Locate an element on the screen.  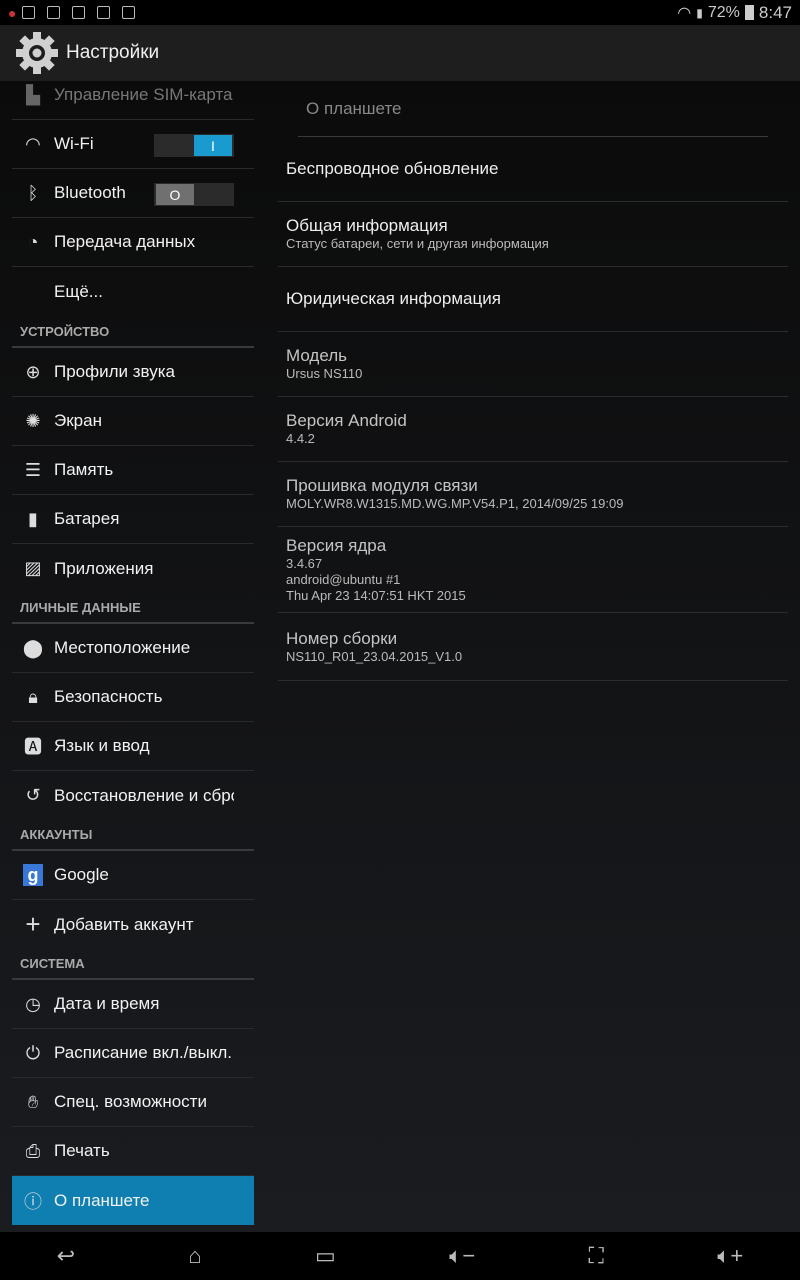
build-number-item: Номер сборки NS110_R01_23.04.2015_V1.0 is located at coordinates (533, 647).